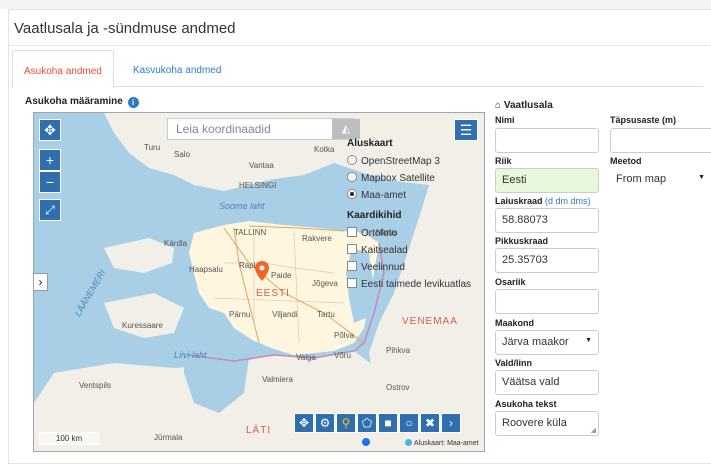  Describe the element at coordinates (413, 250) in the screenshot. I see `overlay-kaitsealad: Kaitsealad` at that location.